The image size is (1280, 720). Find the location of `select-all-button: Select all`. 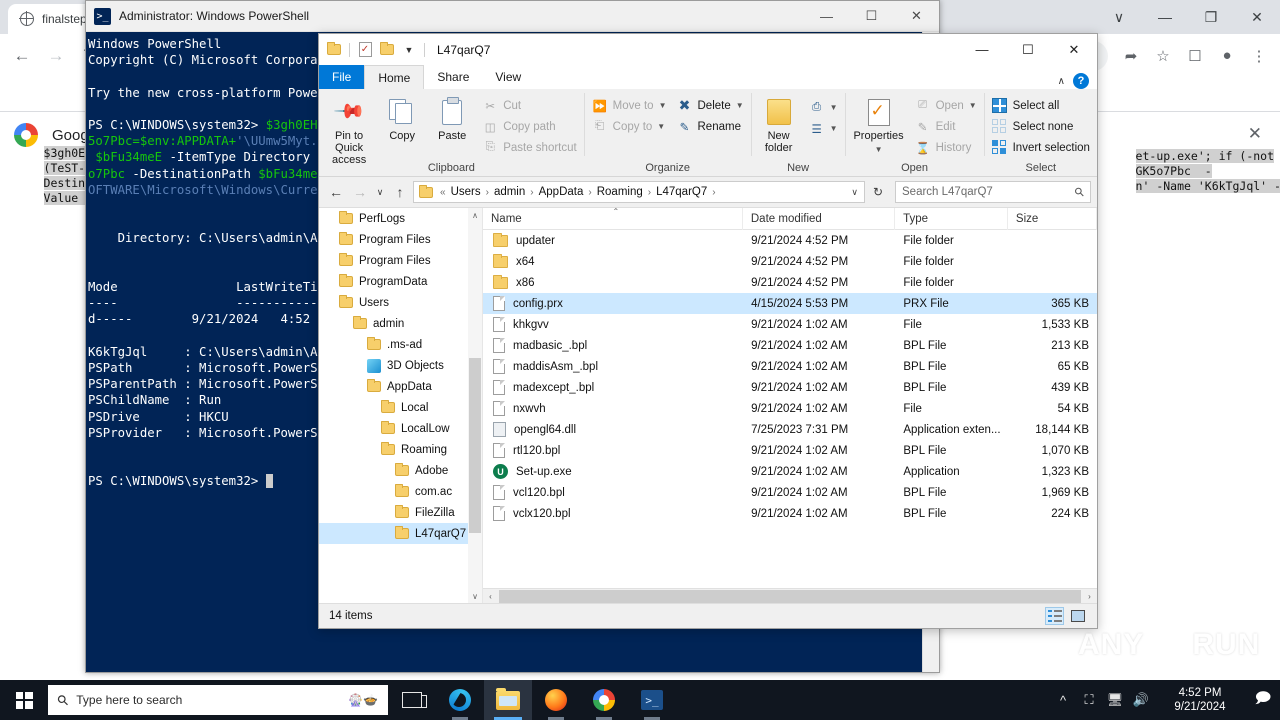

select-all-button: Select all is located at coordinates (1041, 105).